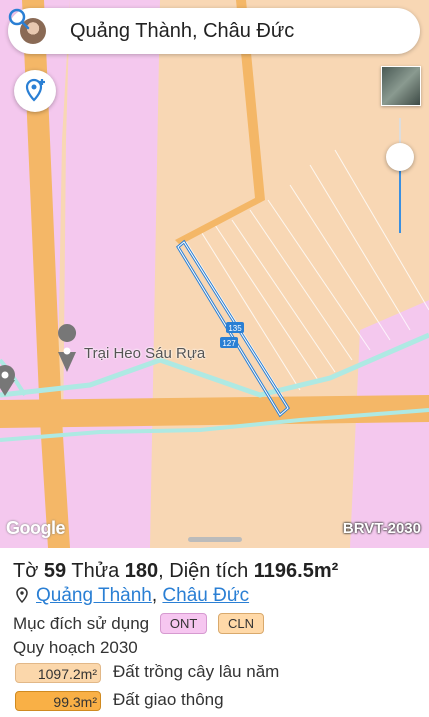  What do you see at coordinates (58, 672) in the screenshot?
I see `plan-area-bar: 1097.2m²` at bounding box center [58, 672].